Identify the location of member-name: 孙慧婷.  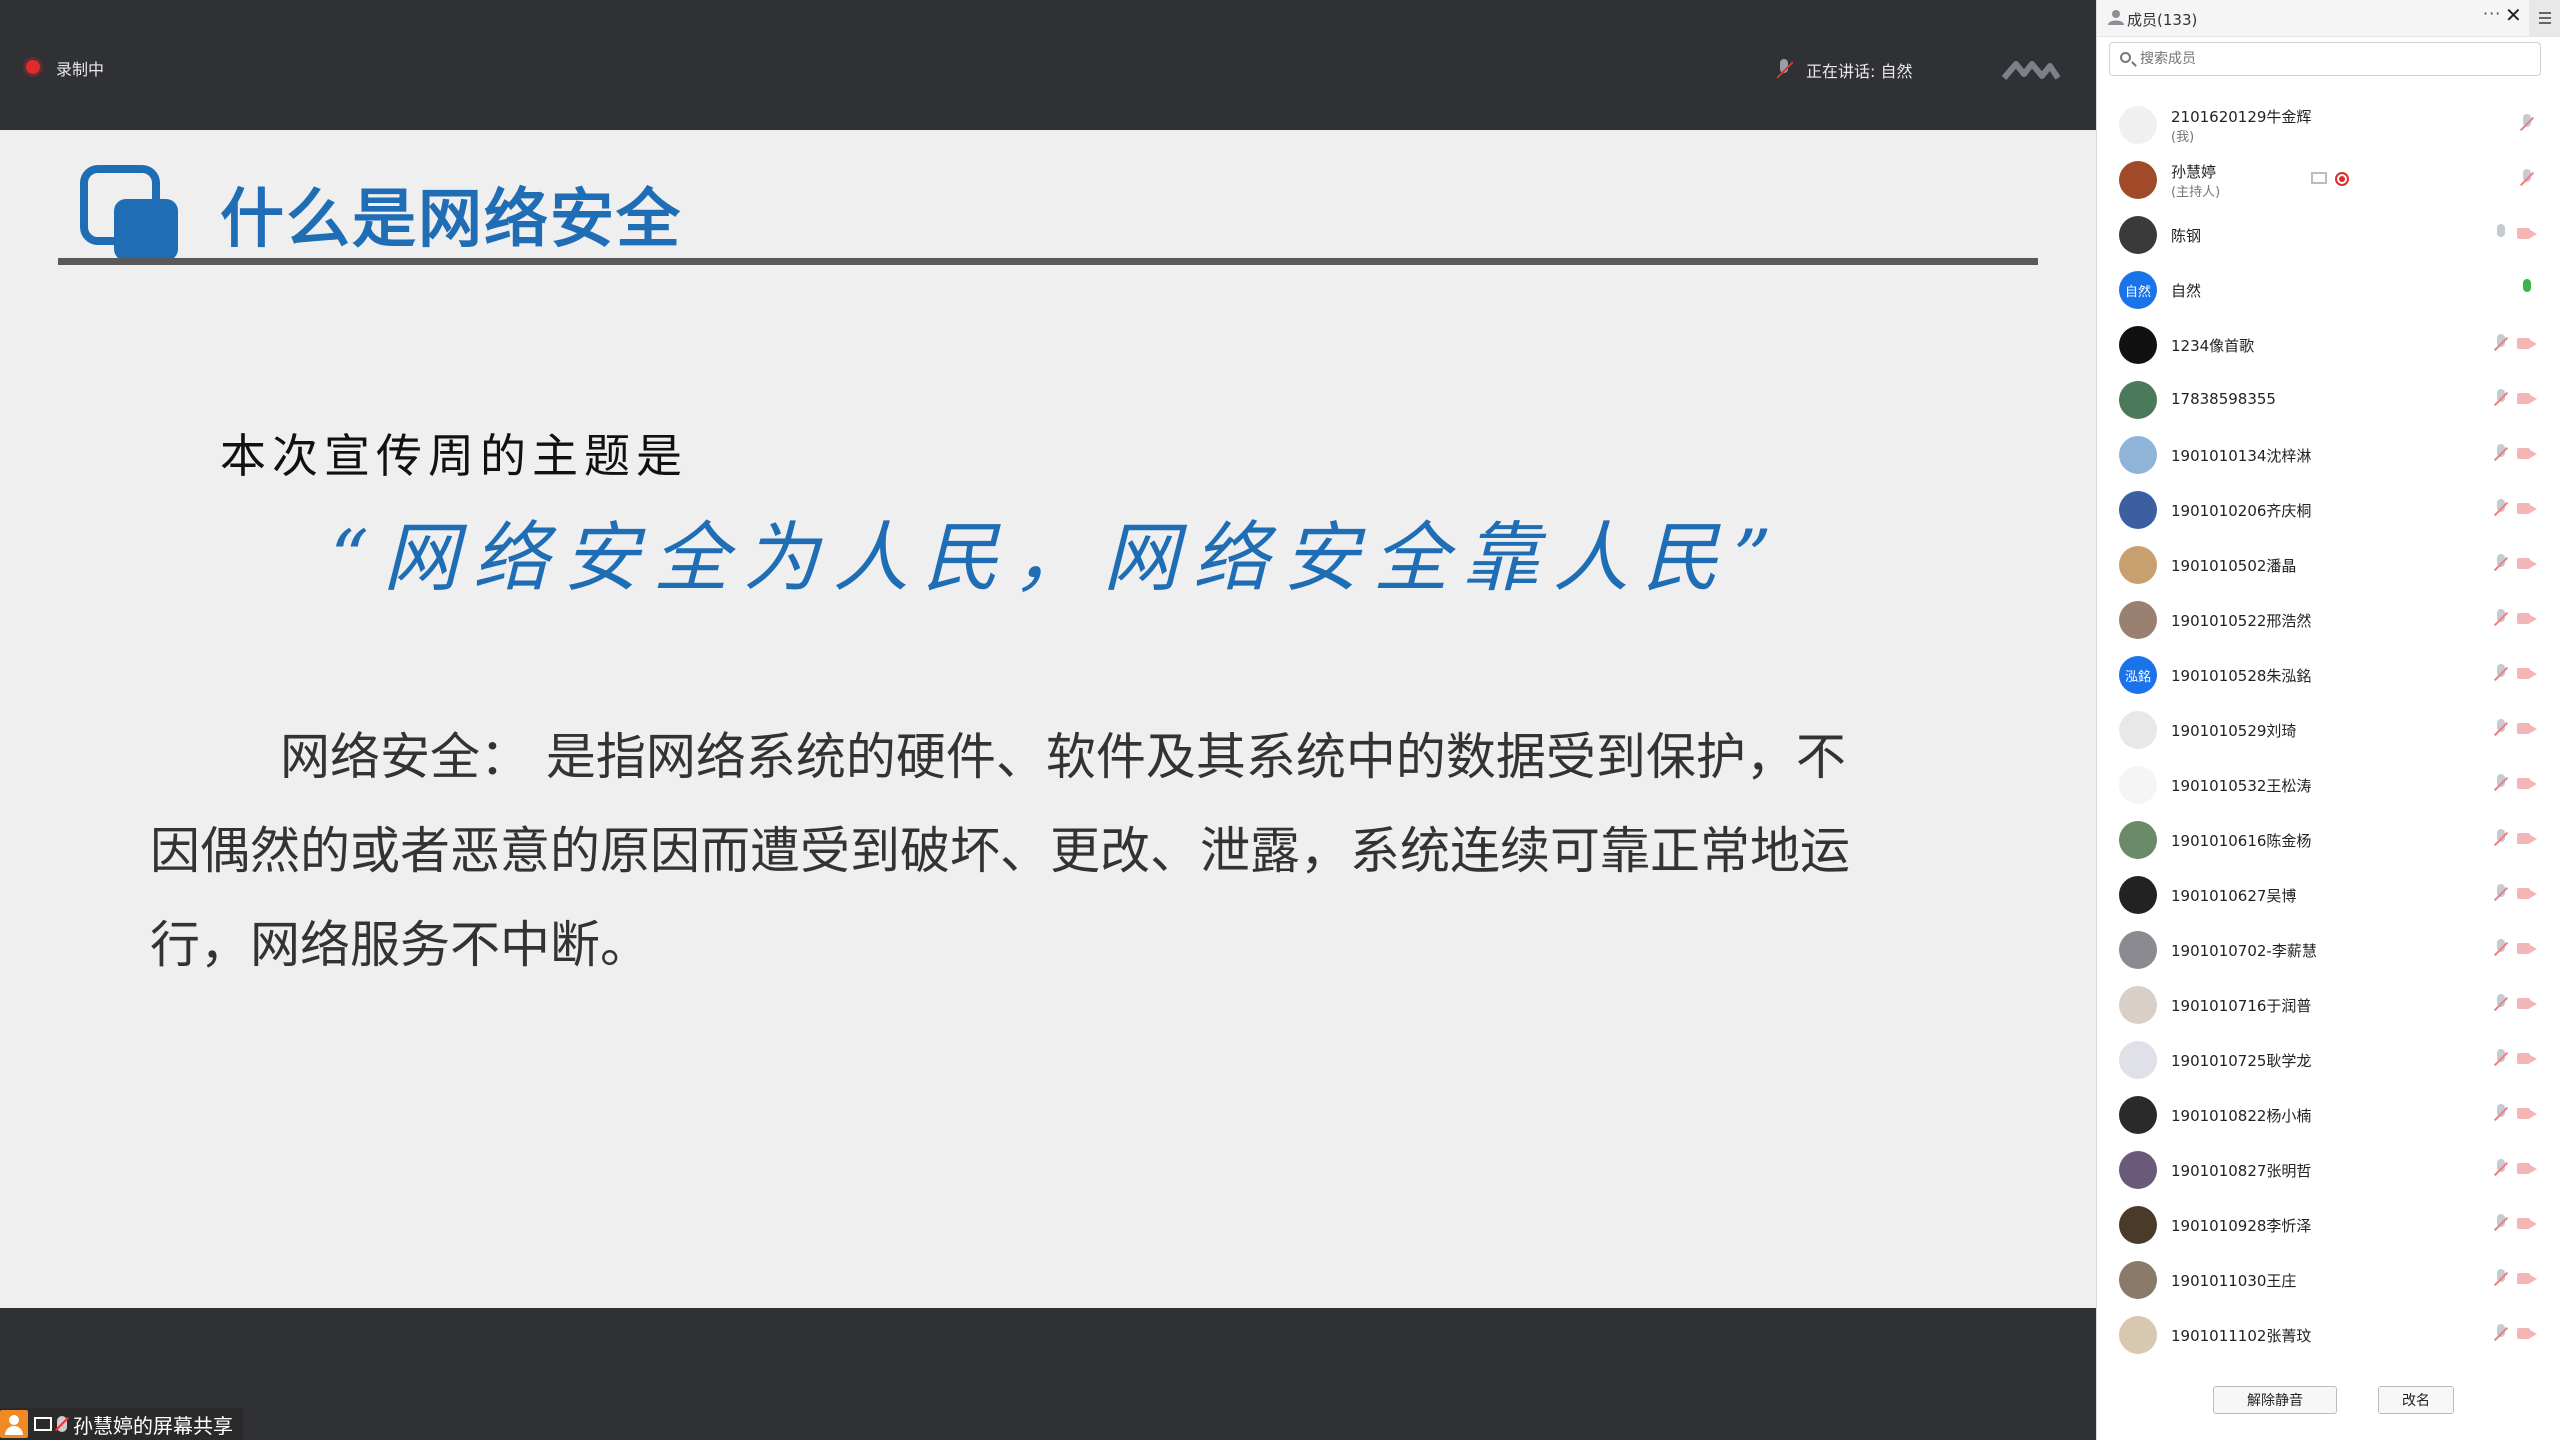
(2194, 172).